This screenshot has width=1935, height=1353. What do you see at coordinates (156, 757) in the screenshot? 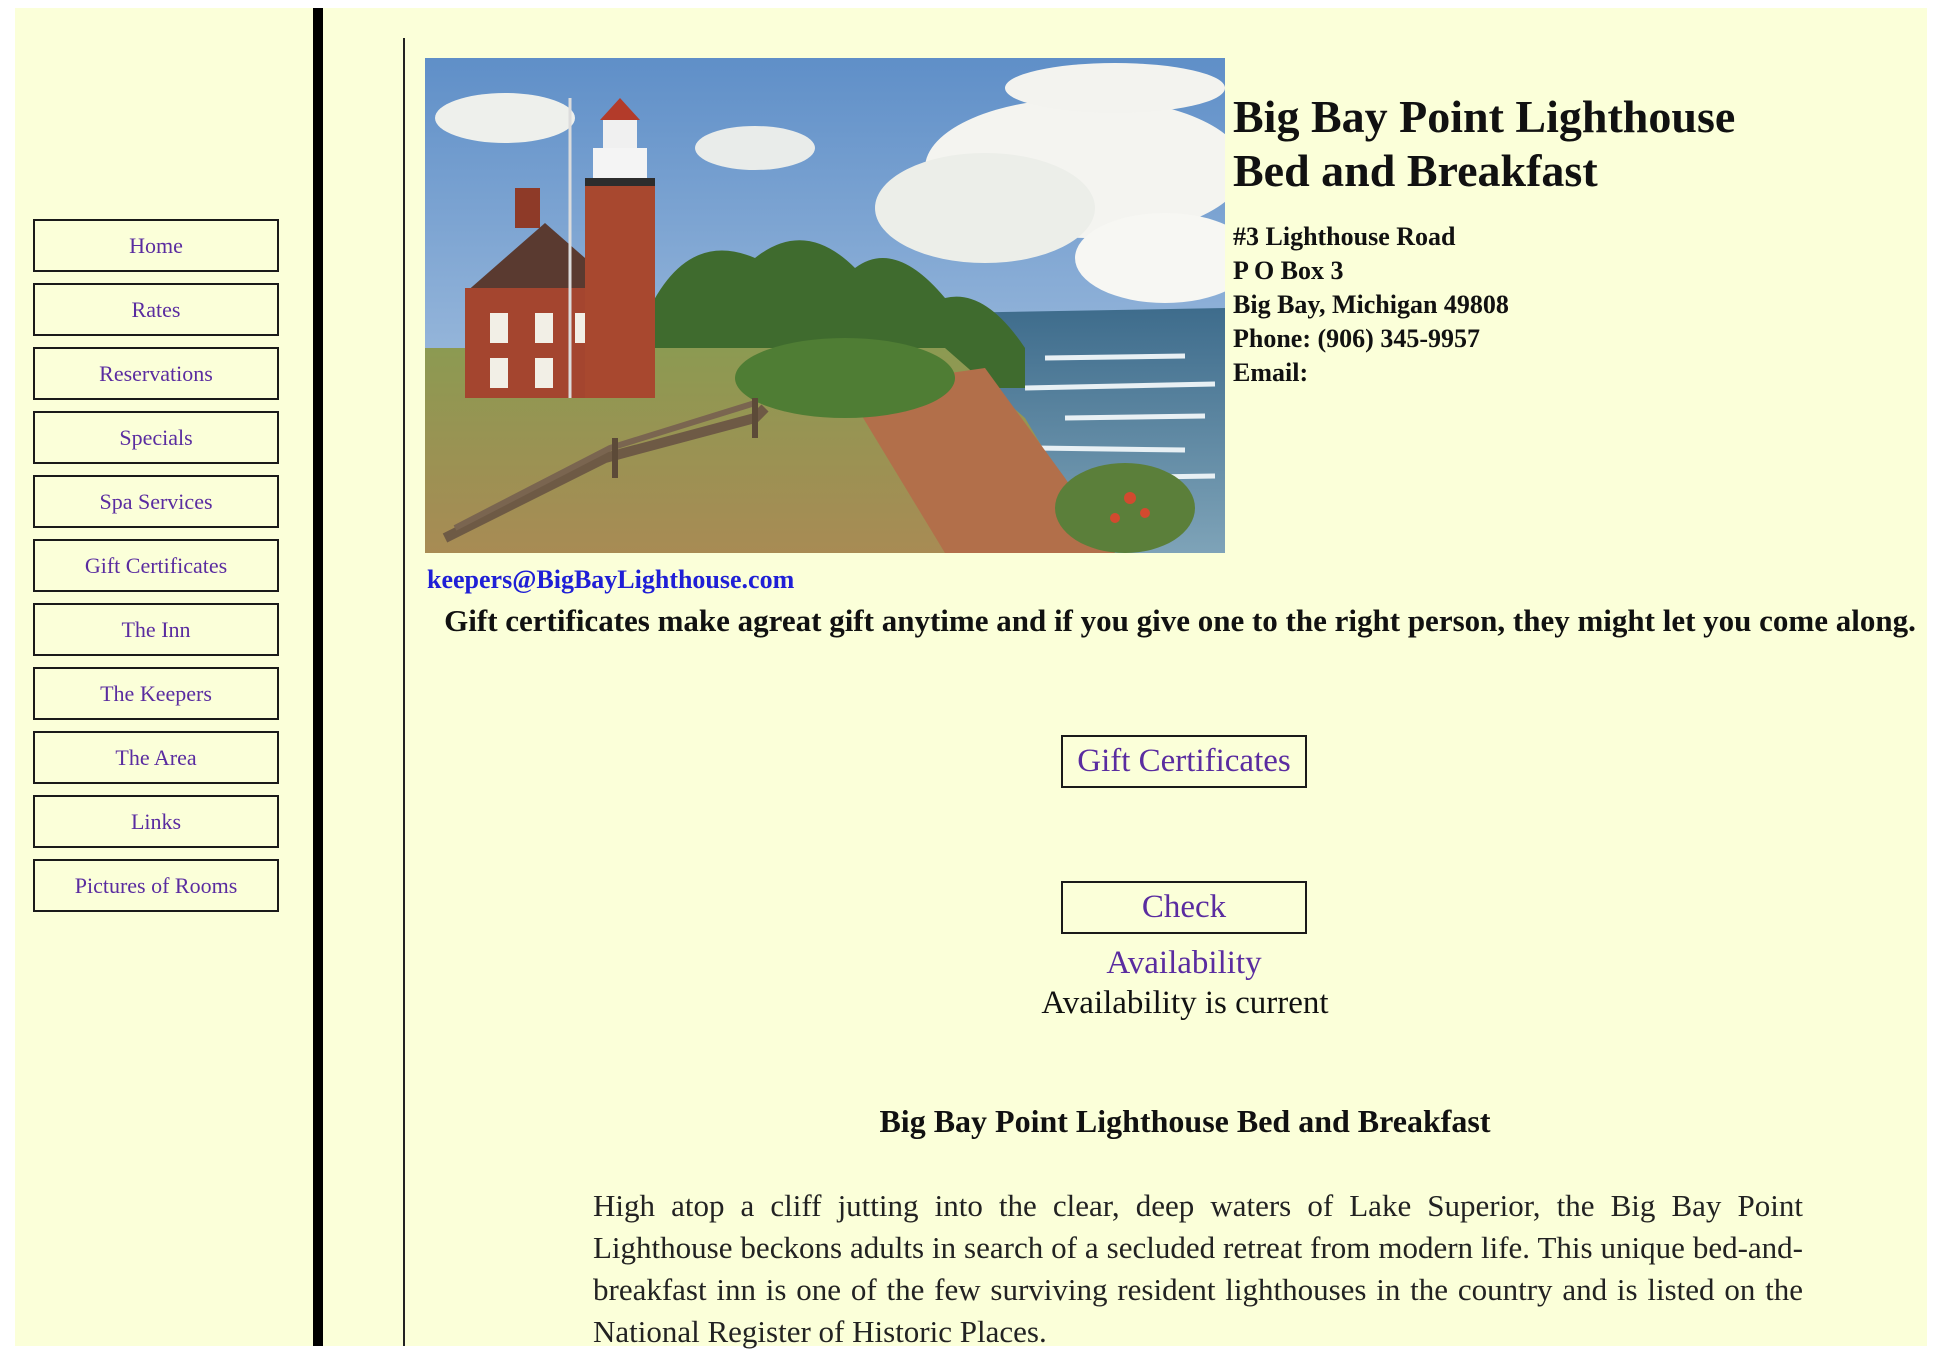
I see `nav-item-the-area: The Area` at bounding box center [156, 757].